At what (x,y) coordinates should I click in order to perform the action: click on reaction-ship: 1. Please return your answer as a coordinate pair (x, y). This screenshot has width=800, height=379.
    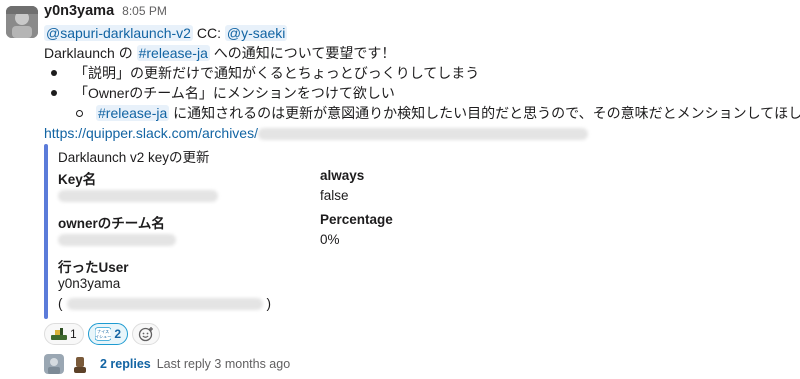
    Looking at the image, I should click on (64, 334).